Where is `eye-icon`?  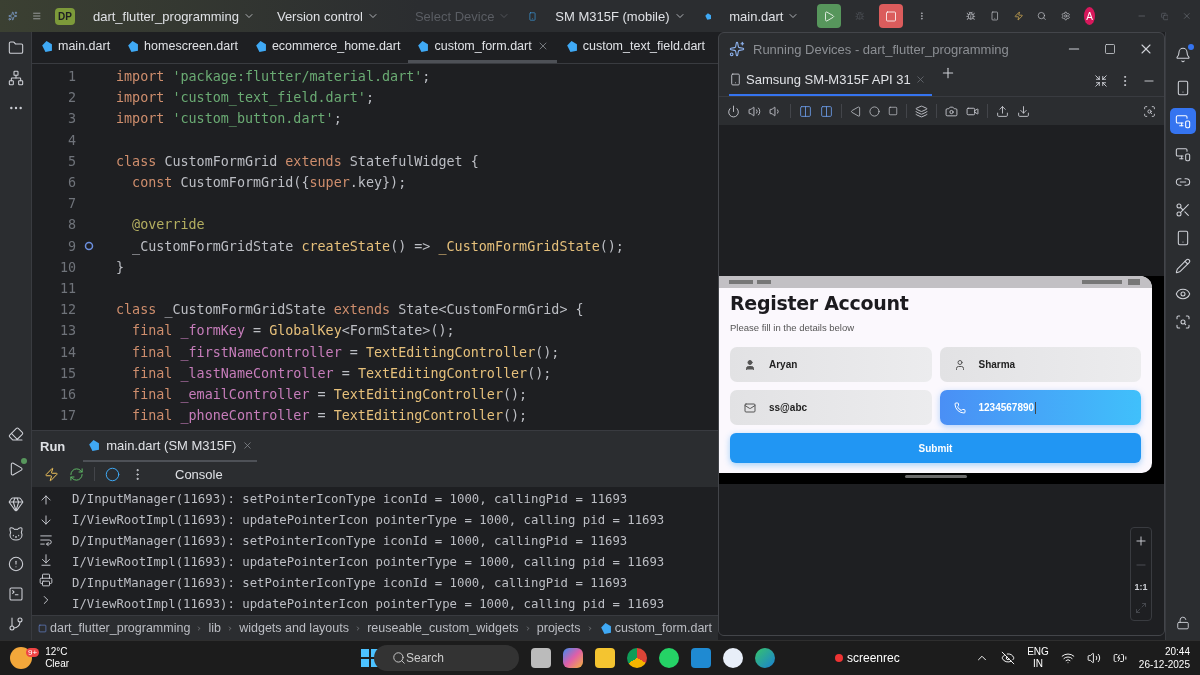 eye-icon is located at coordinates (1183, 294).